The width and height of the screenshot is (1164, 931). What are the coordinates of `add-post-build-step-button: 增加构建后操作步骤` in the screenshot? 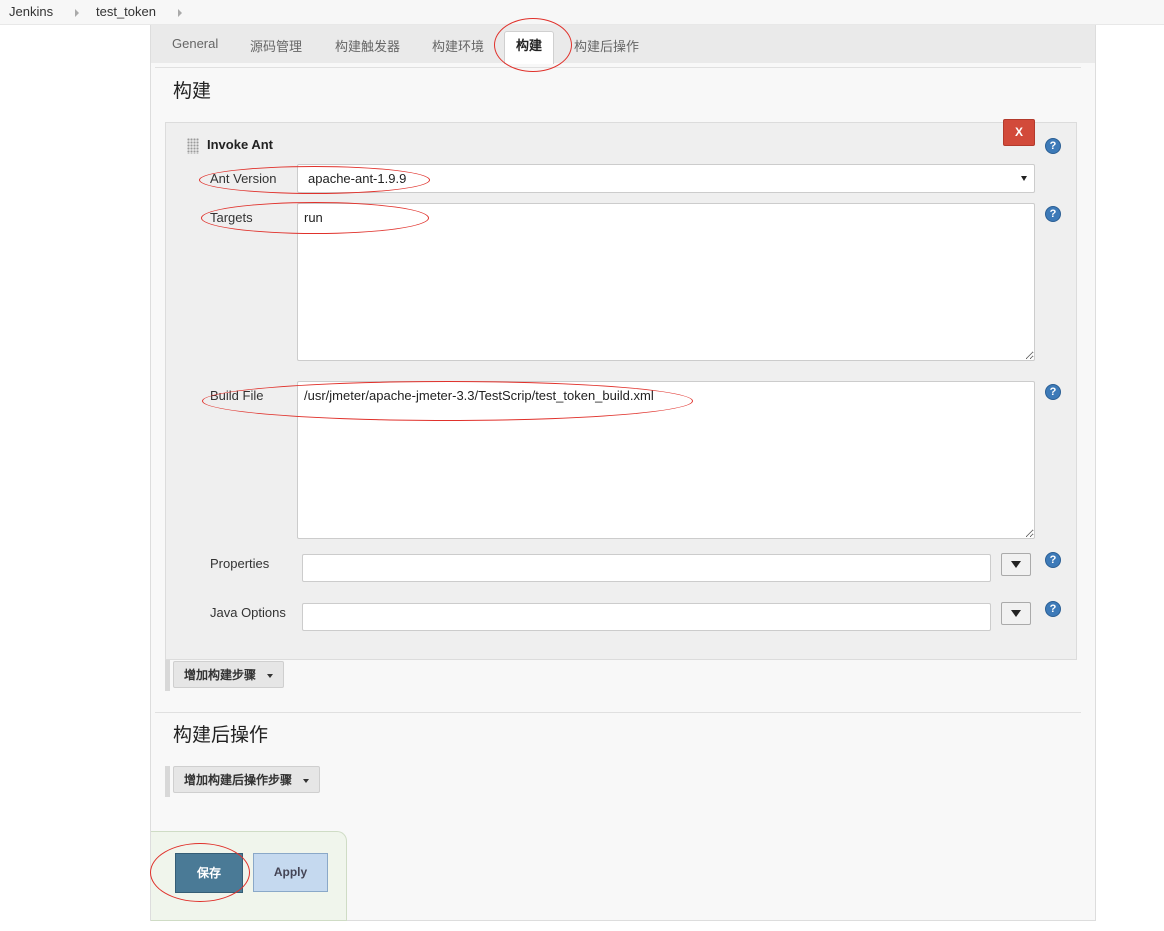 It's located at (246, 779).